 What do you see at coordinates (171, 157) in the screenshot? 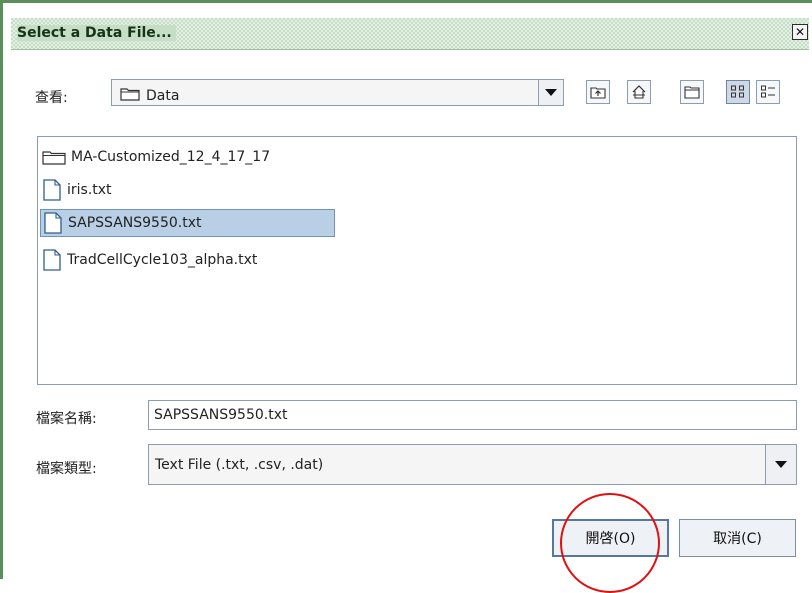
I see `file-name: MA-Customized_12_4_17_17` at bounding box center [171, 157].